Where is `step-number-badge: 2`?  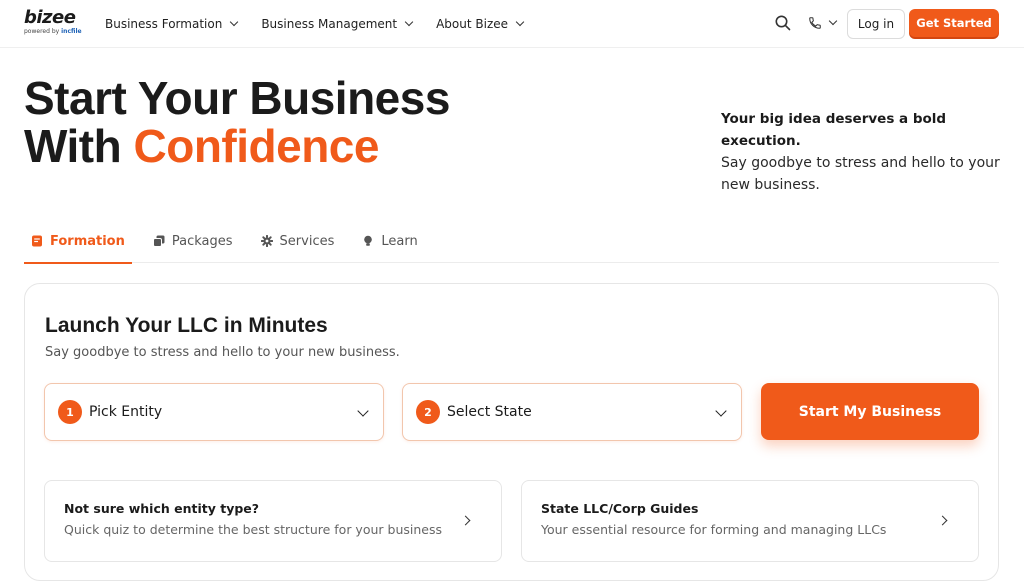
step-number-badge: 2 is located at coordinates (428, 412).